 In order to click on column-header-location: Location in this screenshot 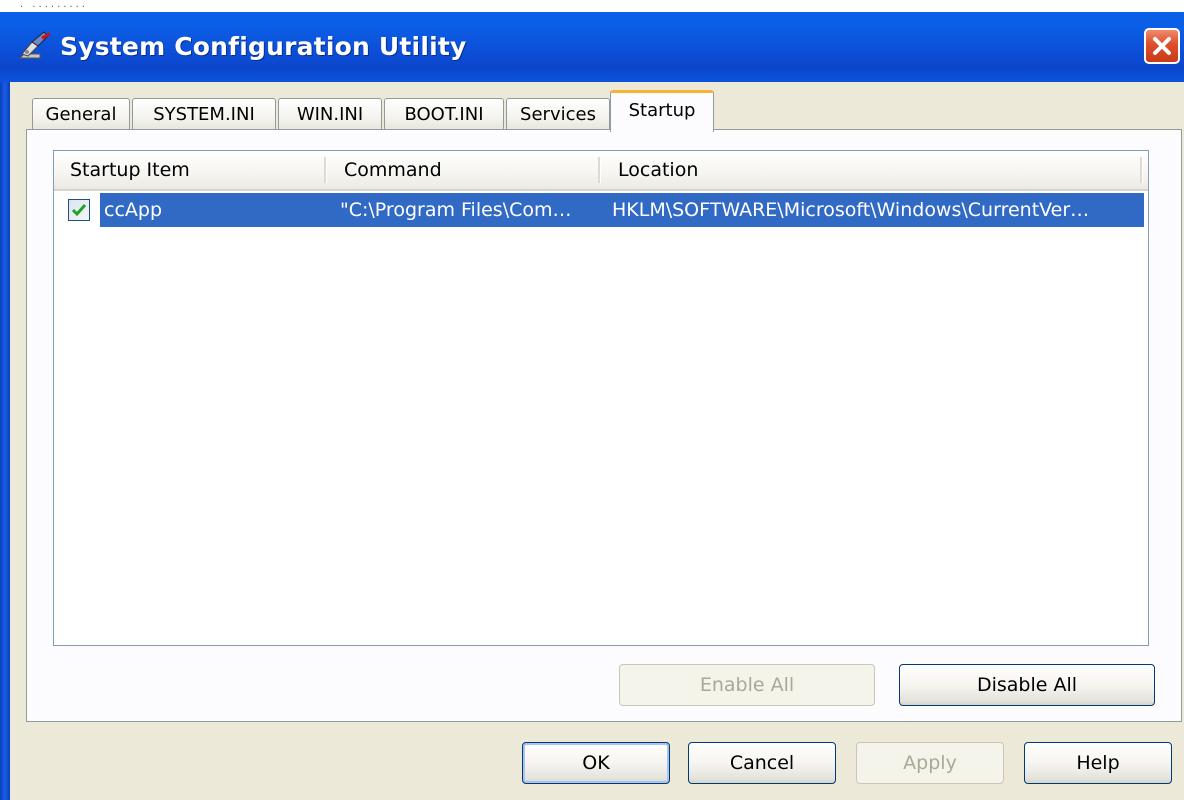, I will do `click(872, 170)`.